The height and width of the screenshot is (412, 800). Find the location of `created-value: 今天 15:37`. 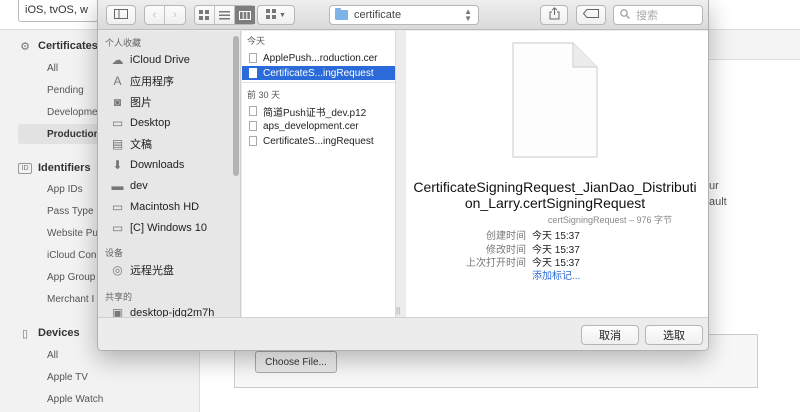

created-value: 今天 15:37 is located at coordinates (556, 236).